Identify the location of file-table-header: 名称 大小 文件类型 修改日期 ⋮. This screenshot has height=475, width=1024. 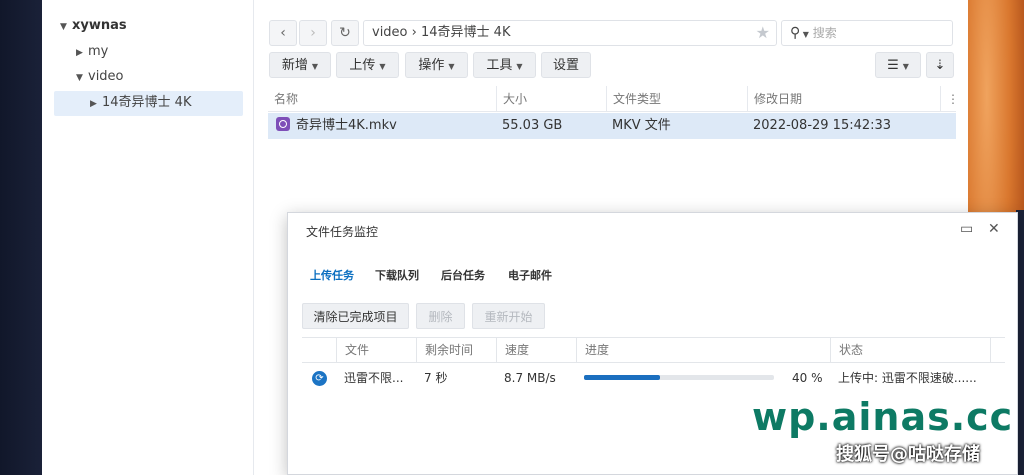
(613, 99).